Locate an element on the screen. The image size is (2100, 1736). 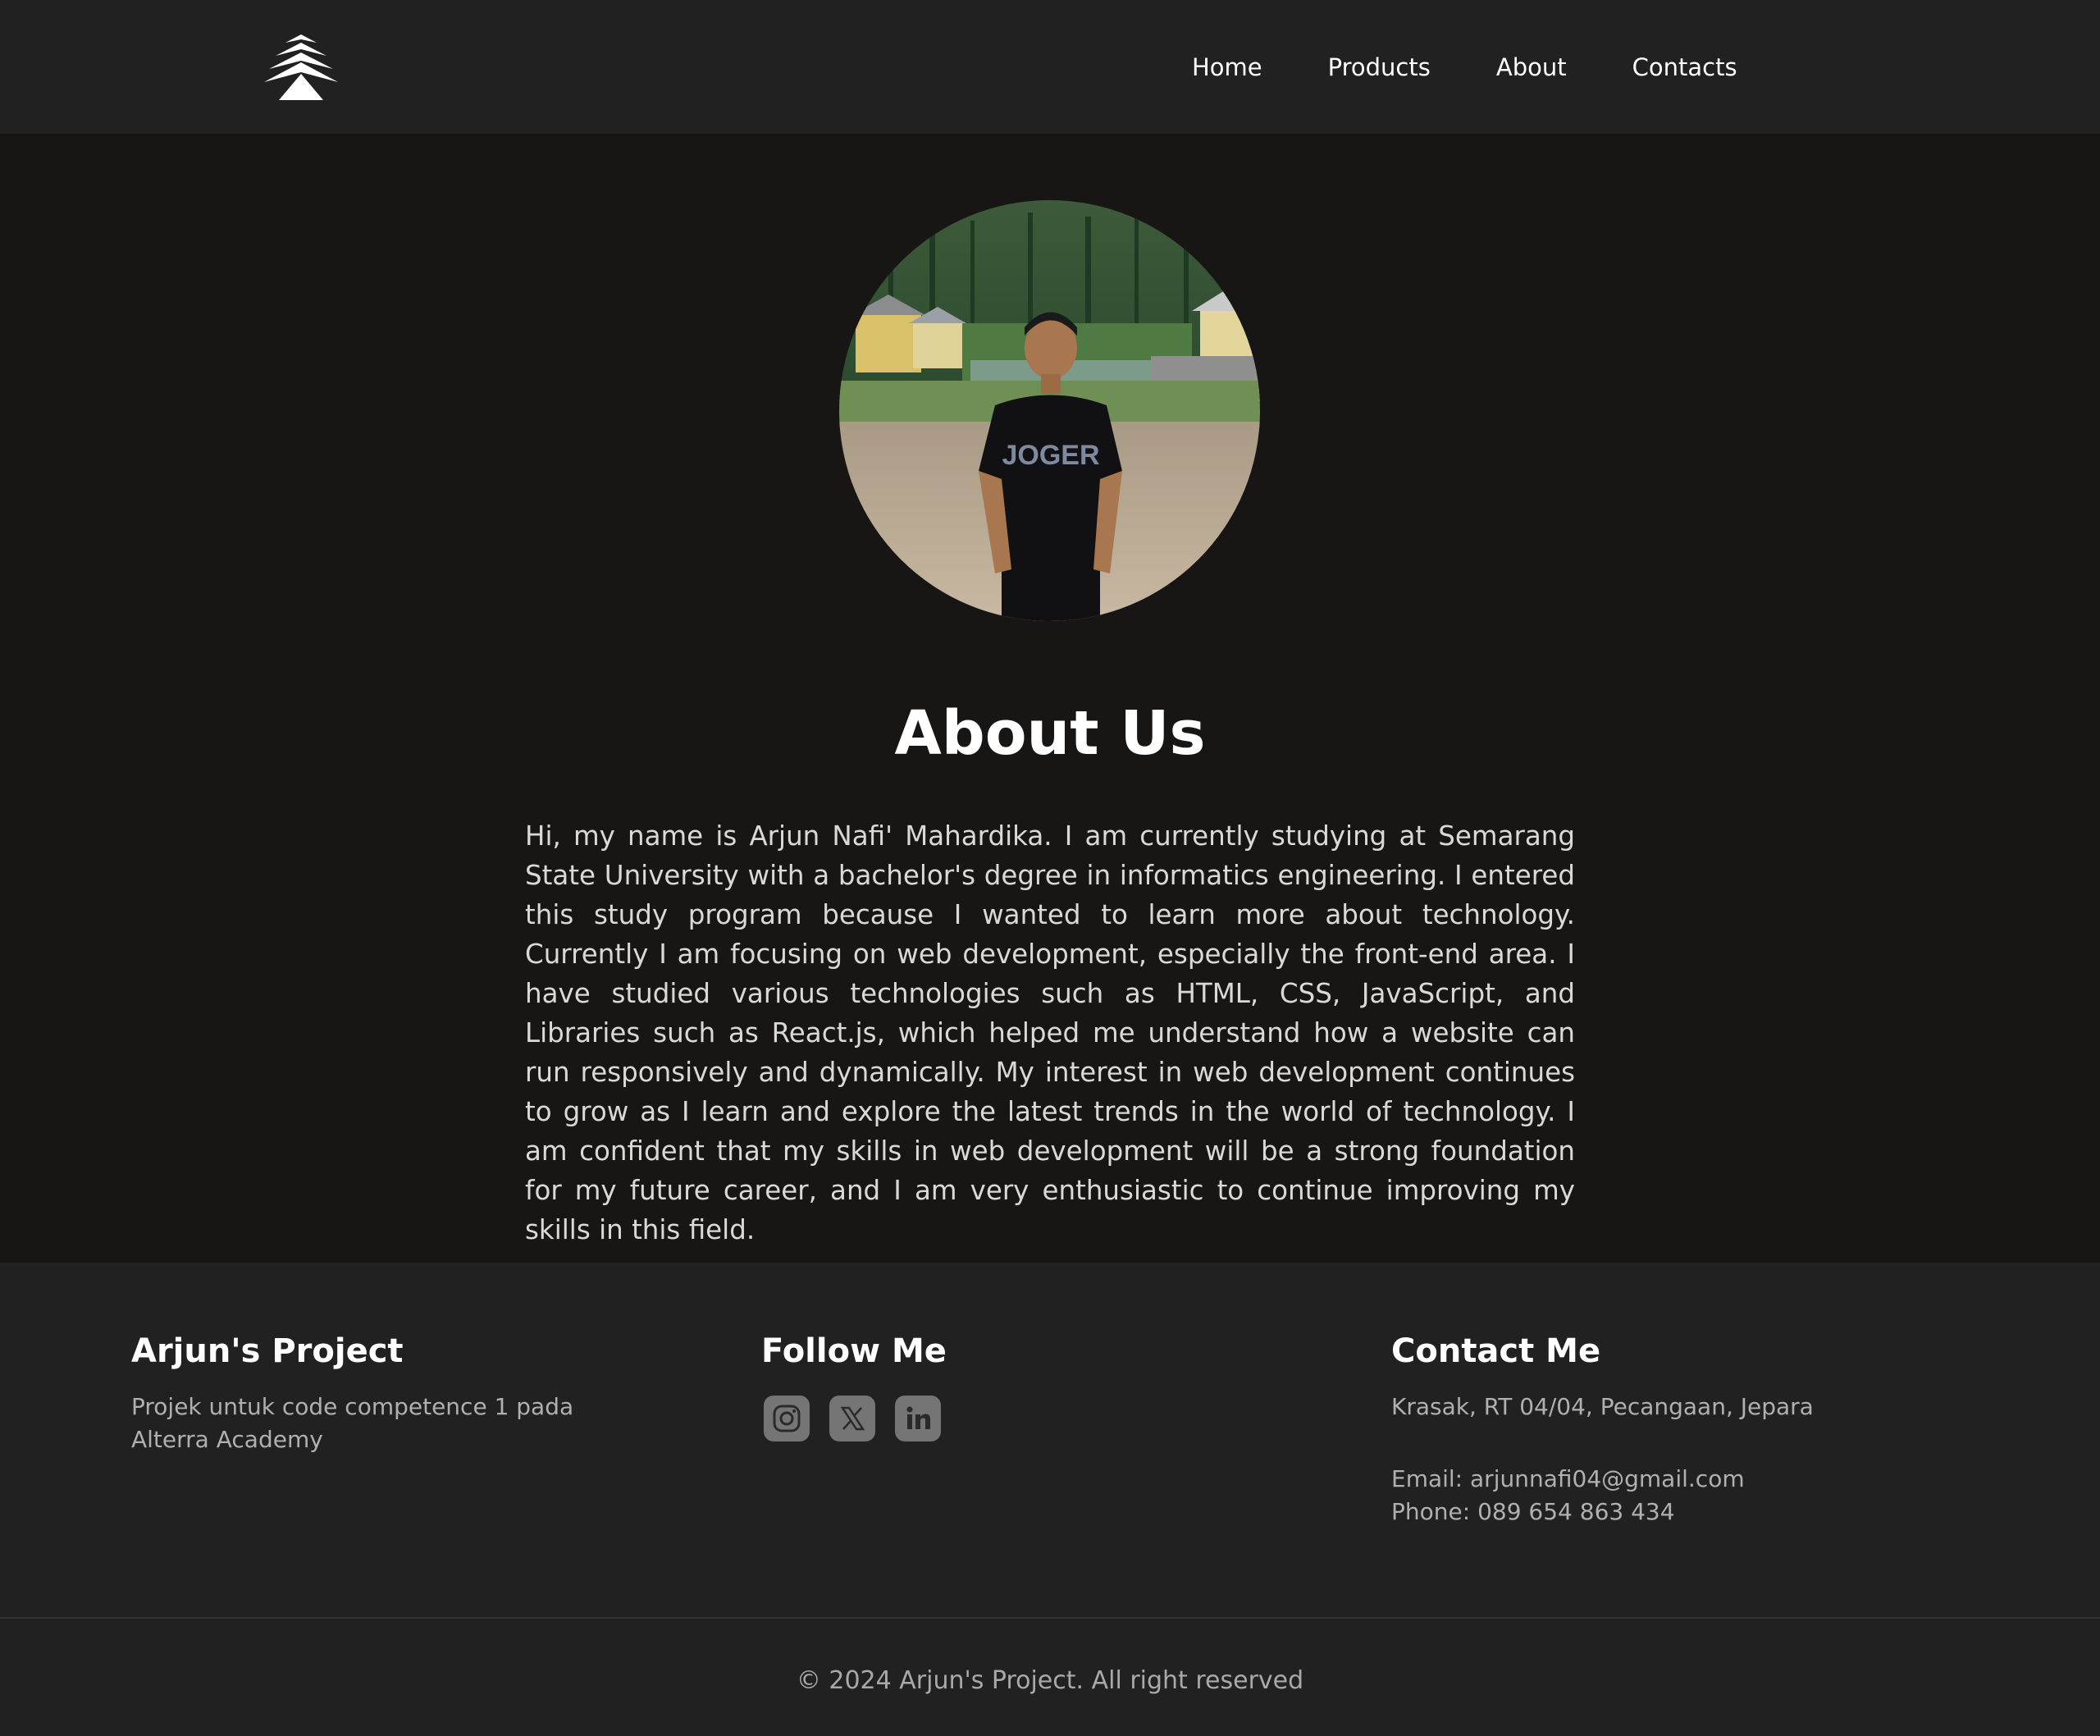
instagram-icon is located at coordinates (787, 1418).